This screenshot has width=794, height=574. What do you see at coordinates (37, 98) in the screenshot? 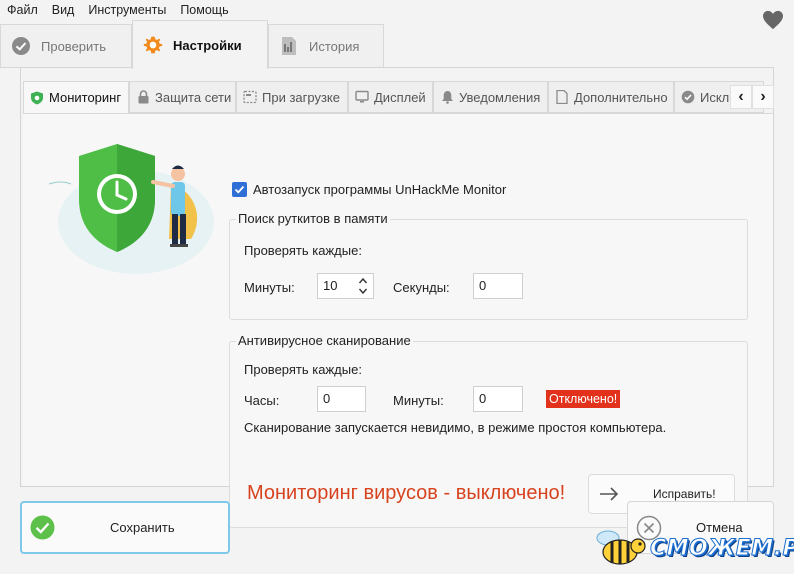
I see `shield-icon` at bounding box center [37, 98].